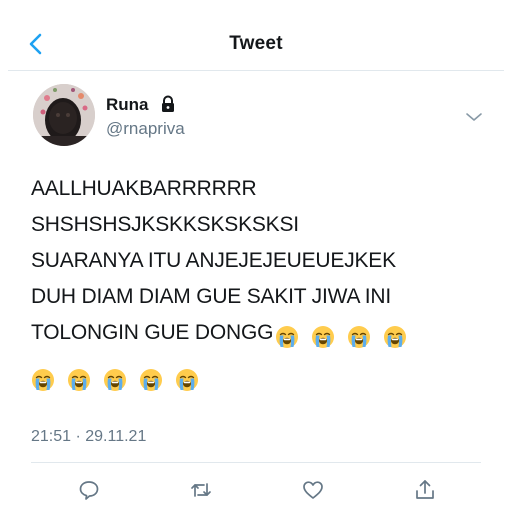 The image size is (512, 512). What do you see at coordinates (165, 224) in the screenshot?
I see `tweet-line: SHSHSHSJKSKKSKSKSKSI` at bounding box center [165, 224].